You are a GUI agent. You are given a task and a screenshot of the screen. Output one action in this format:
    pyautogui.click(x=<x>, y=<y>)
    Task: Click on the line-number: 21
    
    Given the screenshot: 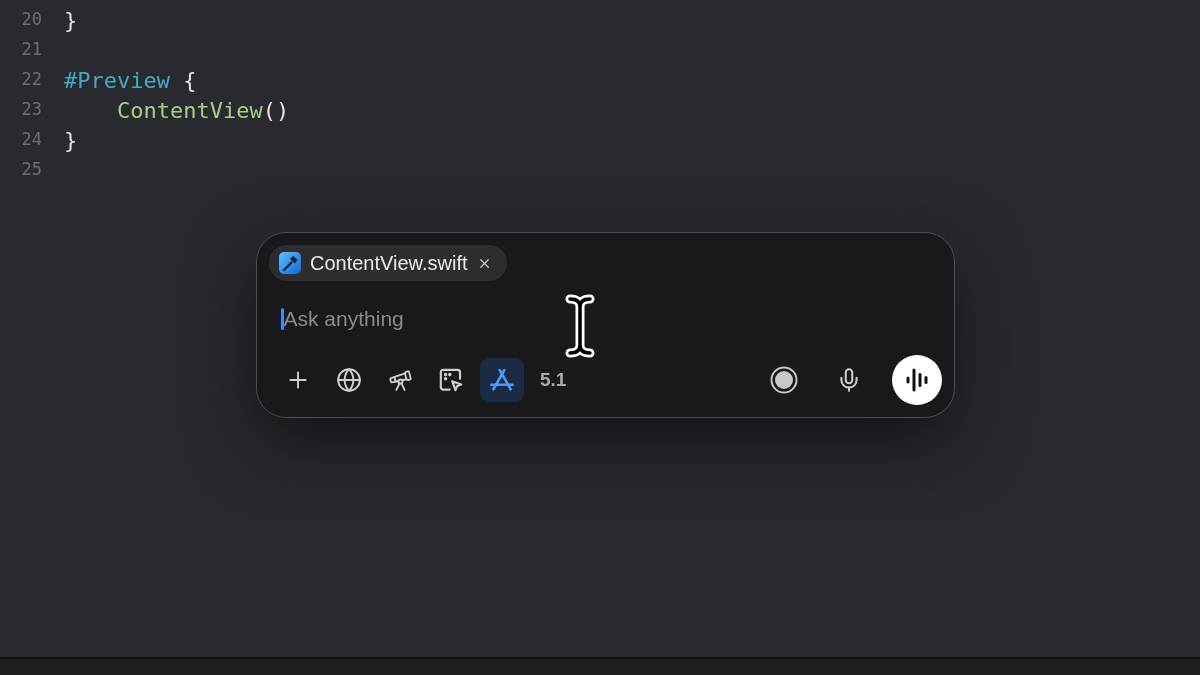 What is the action you would take?
    pyautogui.click(x=31, y=50)
    